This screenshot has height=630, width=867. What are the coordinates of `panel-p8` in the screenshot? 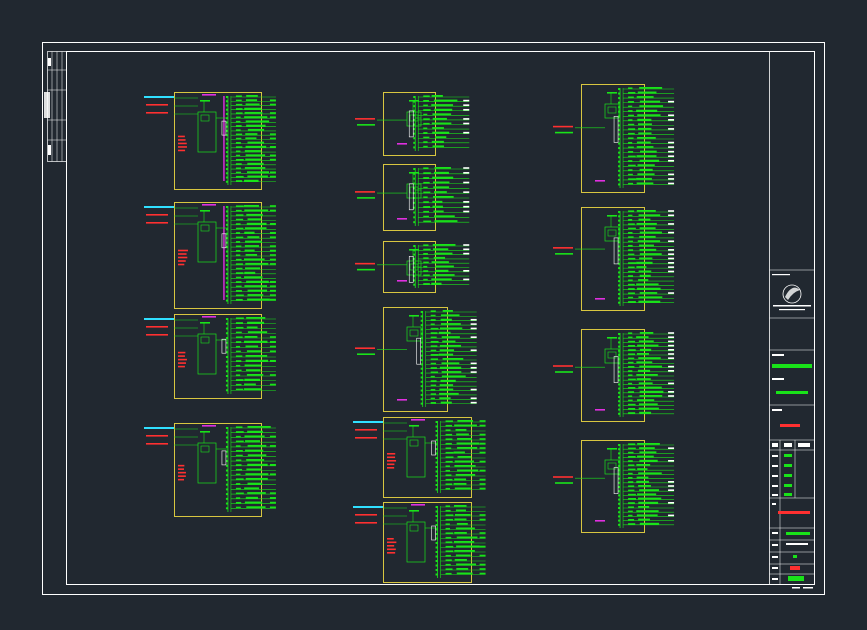 It's located at (416, 359).